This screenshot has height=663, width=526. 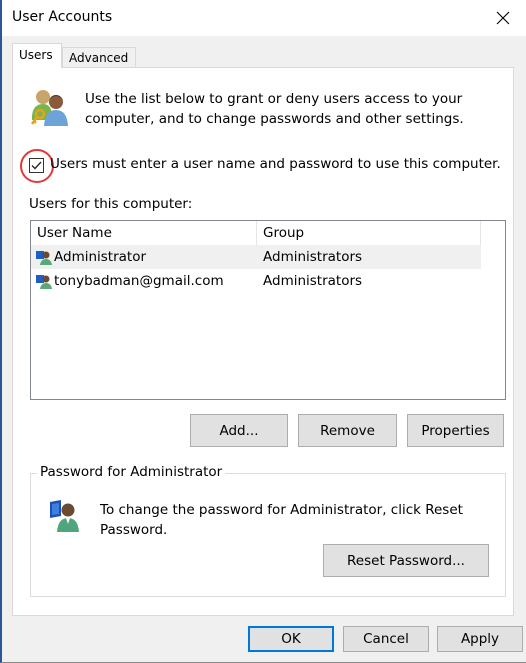 I want to click on require-login-checkbox, so click(x=36, y=165).